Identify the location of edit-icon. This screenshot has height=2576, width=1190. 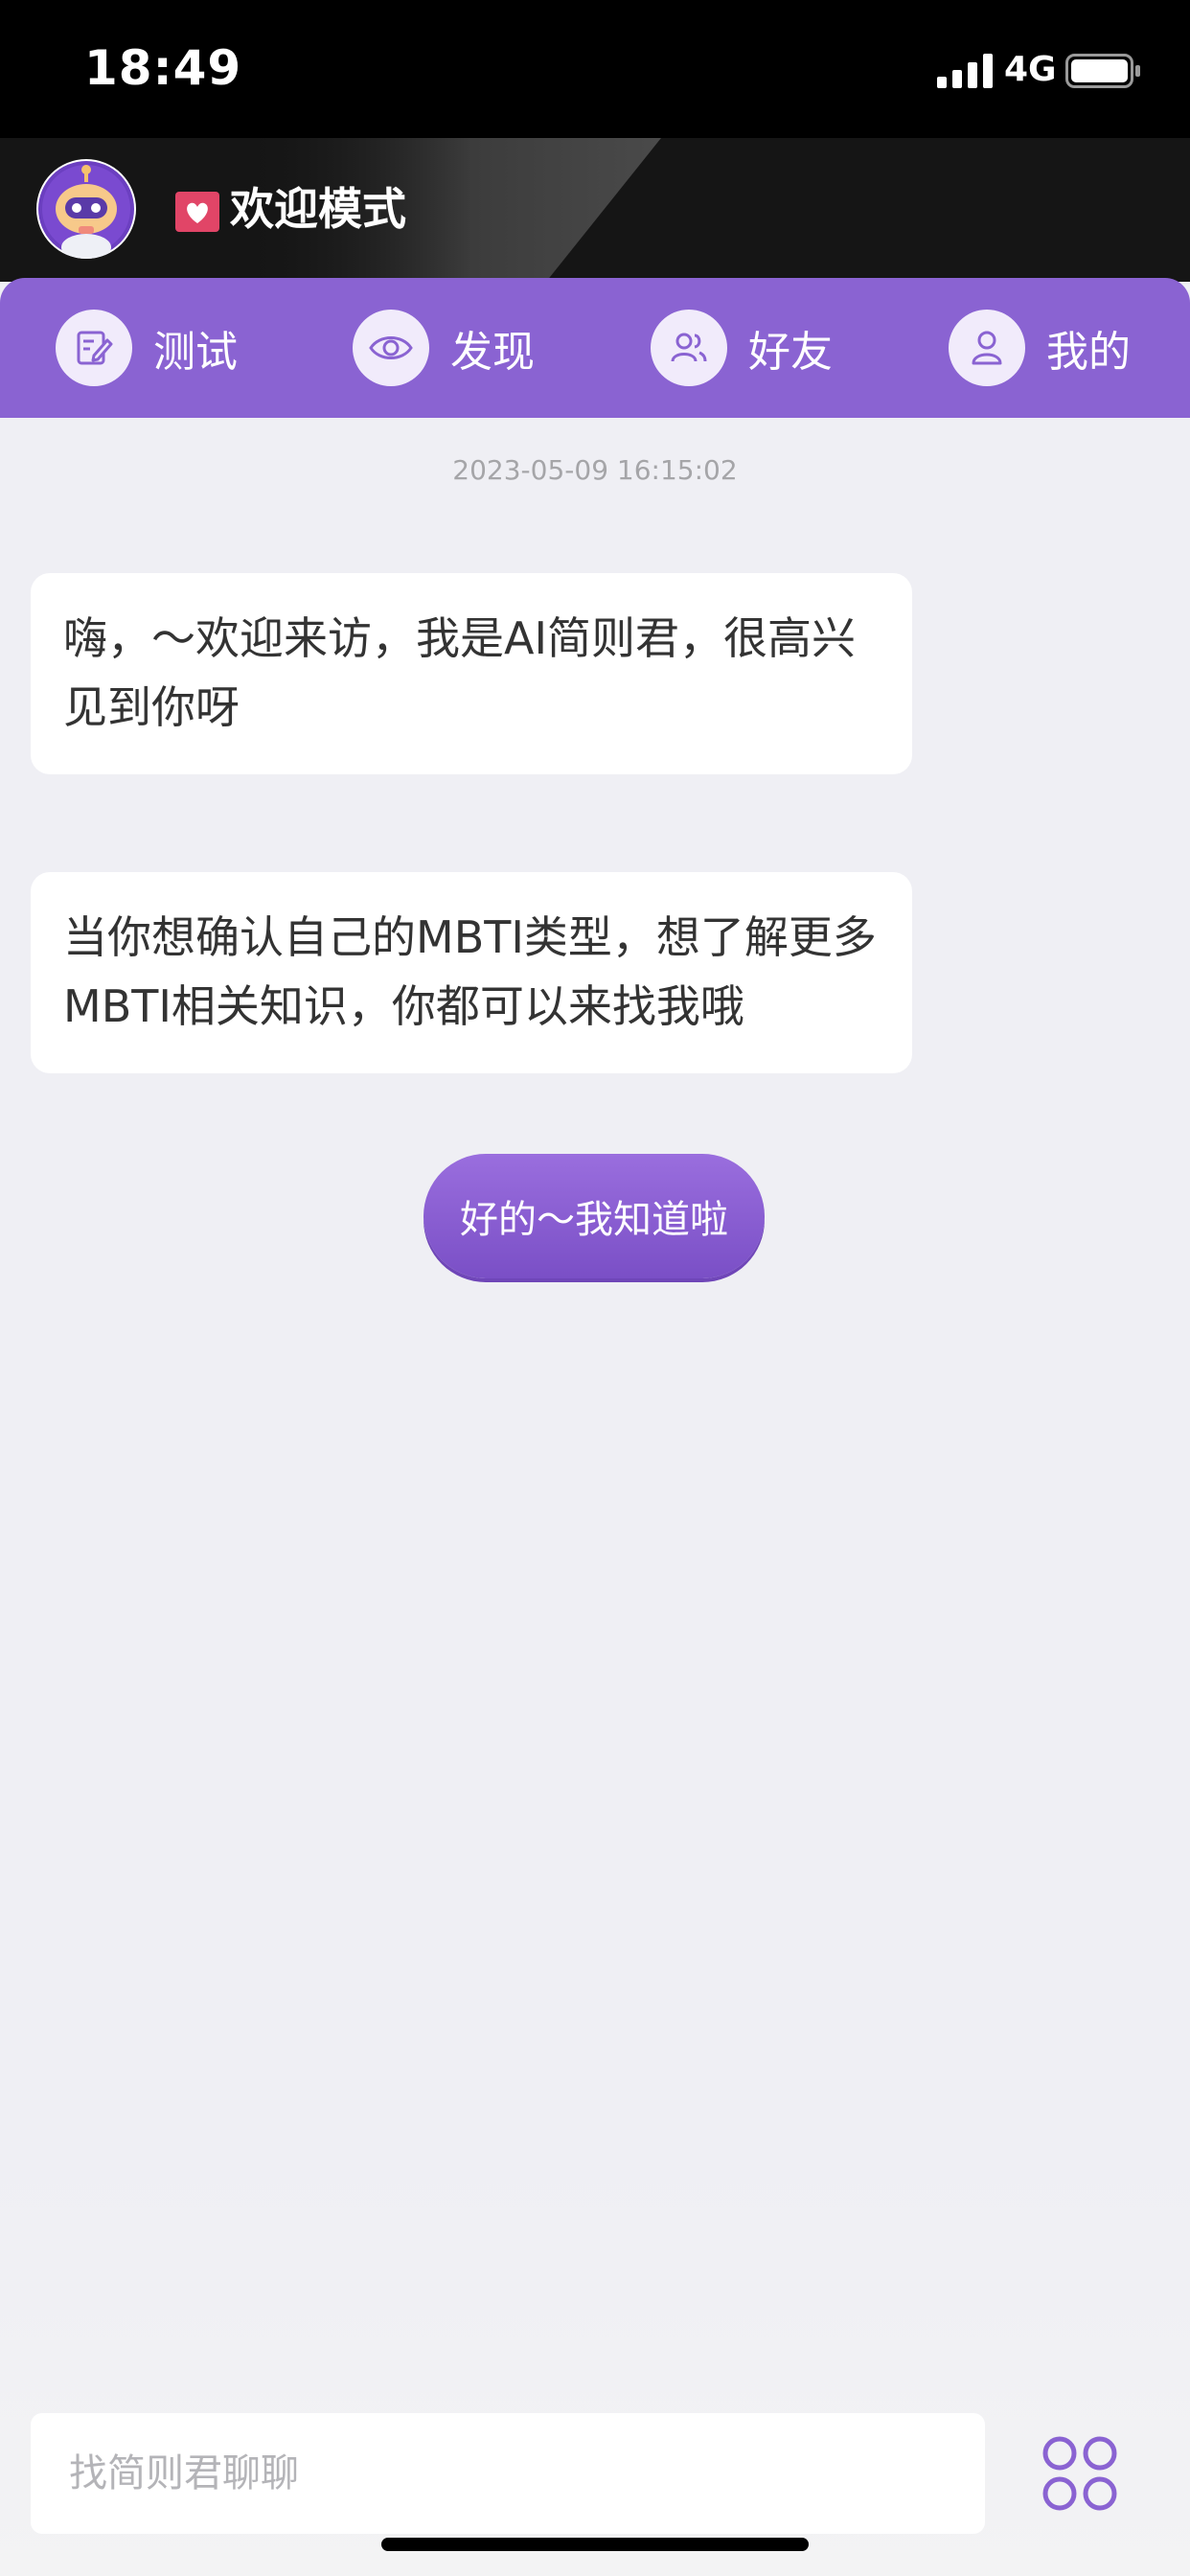
(94, 348).